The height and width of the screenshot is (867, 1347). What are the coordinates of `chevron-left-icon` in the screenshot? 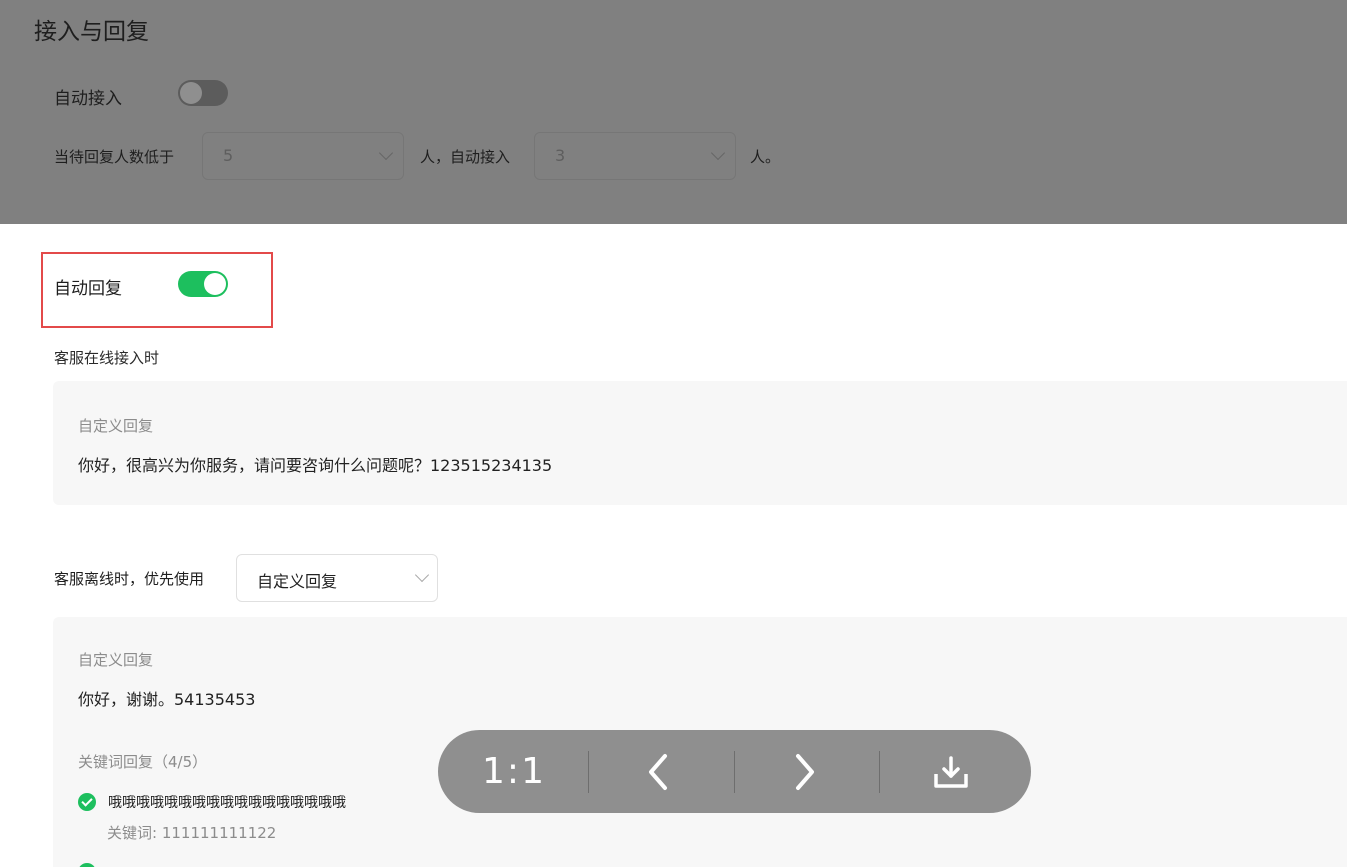 It's located at (658, 771).